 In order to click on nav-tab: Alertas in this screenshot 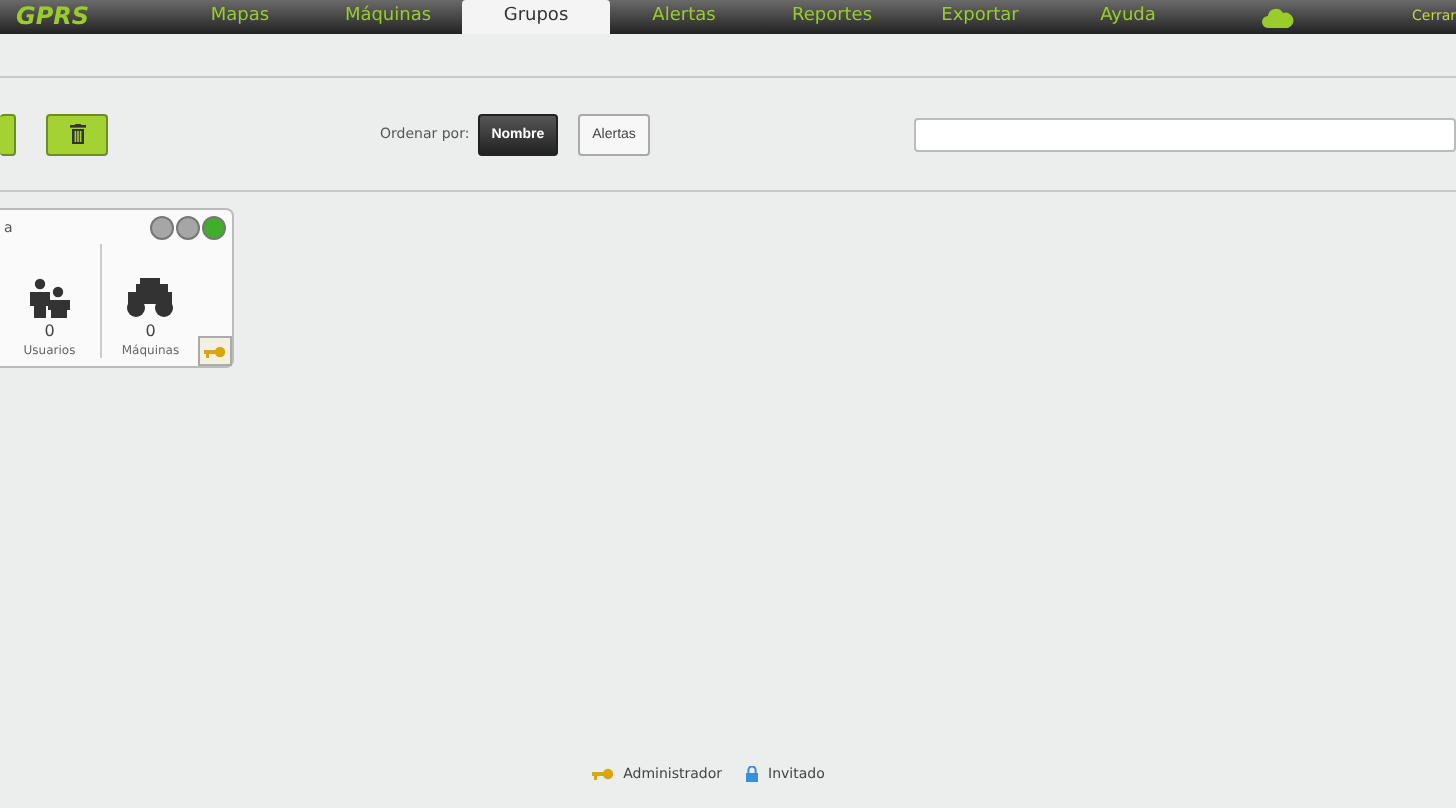, I will do `click(684, 17)`.